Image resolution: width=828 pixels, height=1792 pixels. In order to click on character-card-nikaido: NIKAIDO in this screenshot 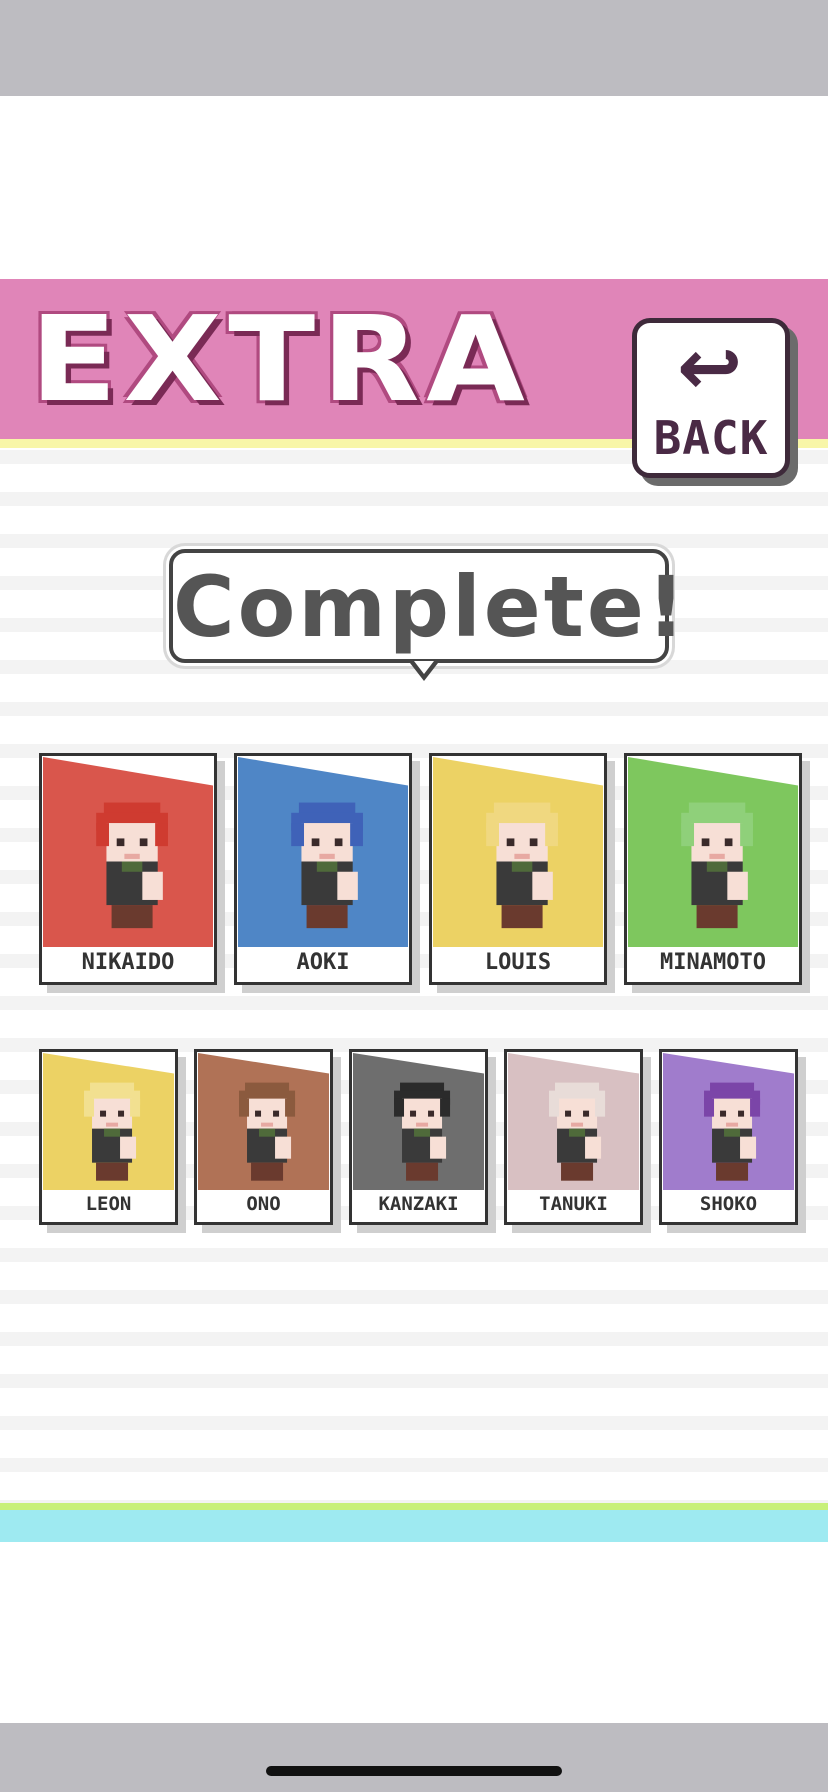, I will do `click(132, 873)`.